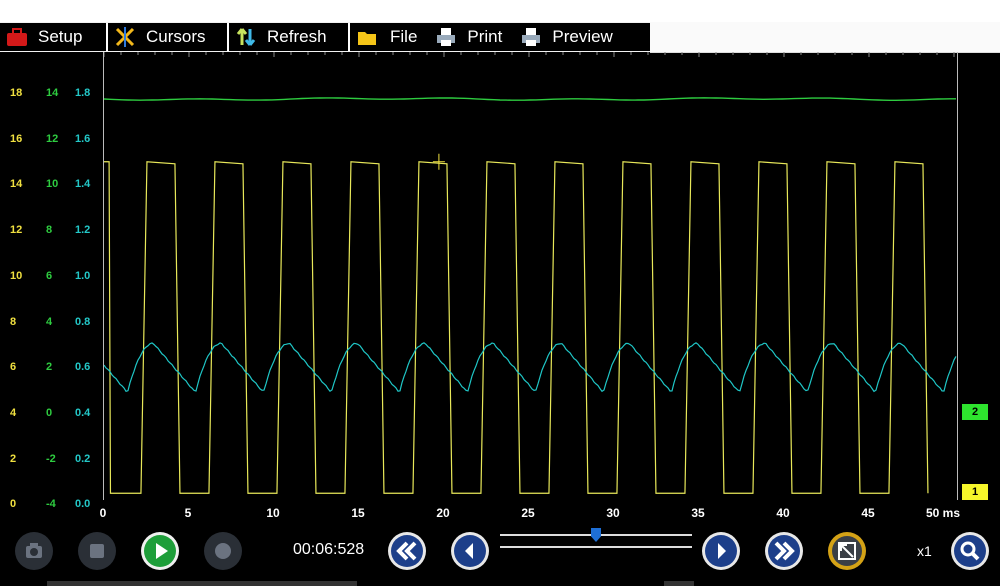  I want to click on step-forward-button, so click(721, 551).